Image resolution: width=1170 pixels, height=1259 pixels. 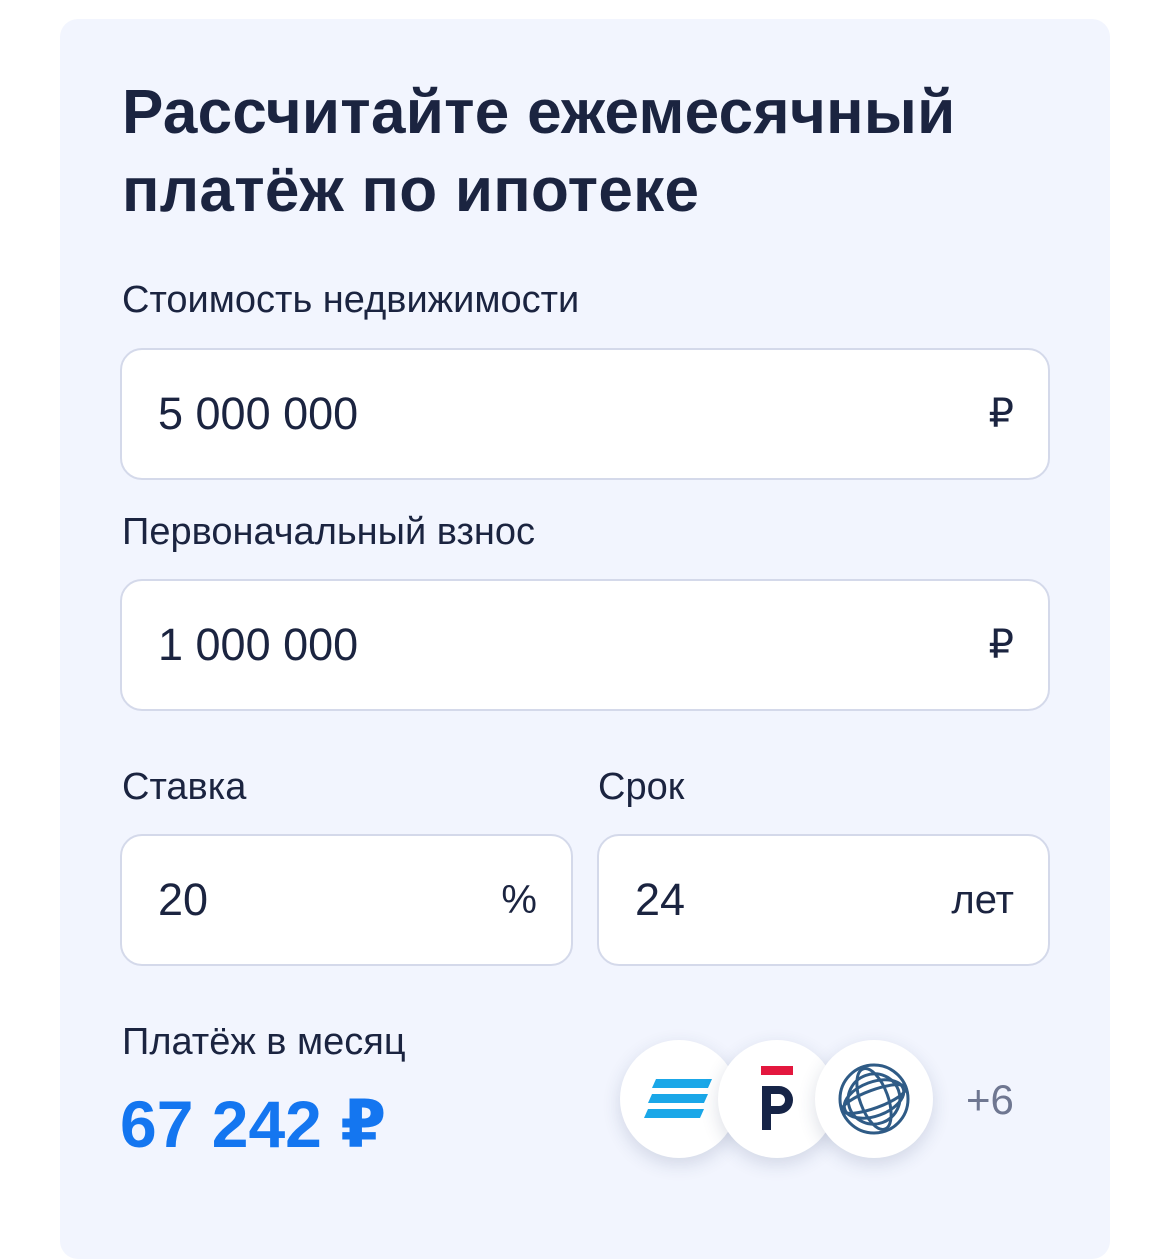 I want to click on stripes-bank-logo-icon, so click(x=678, y=1098).